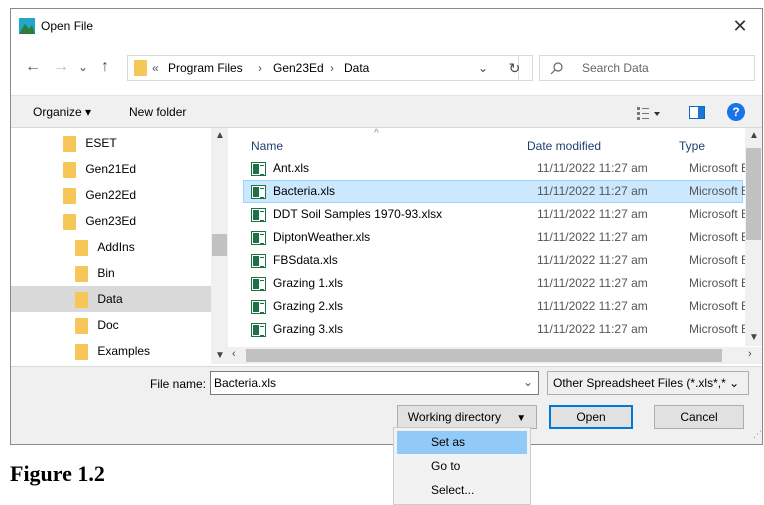  I want to click on tree-item-bin: Bin, so click(95, 273).